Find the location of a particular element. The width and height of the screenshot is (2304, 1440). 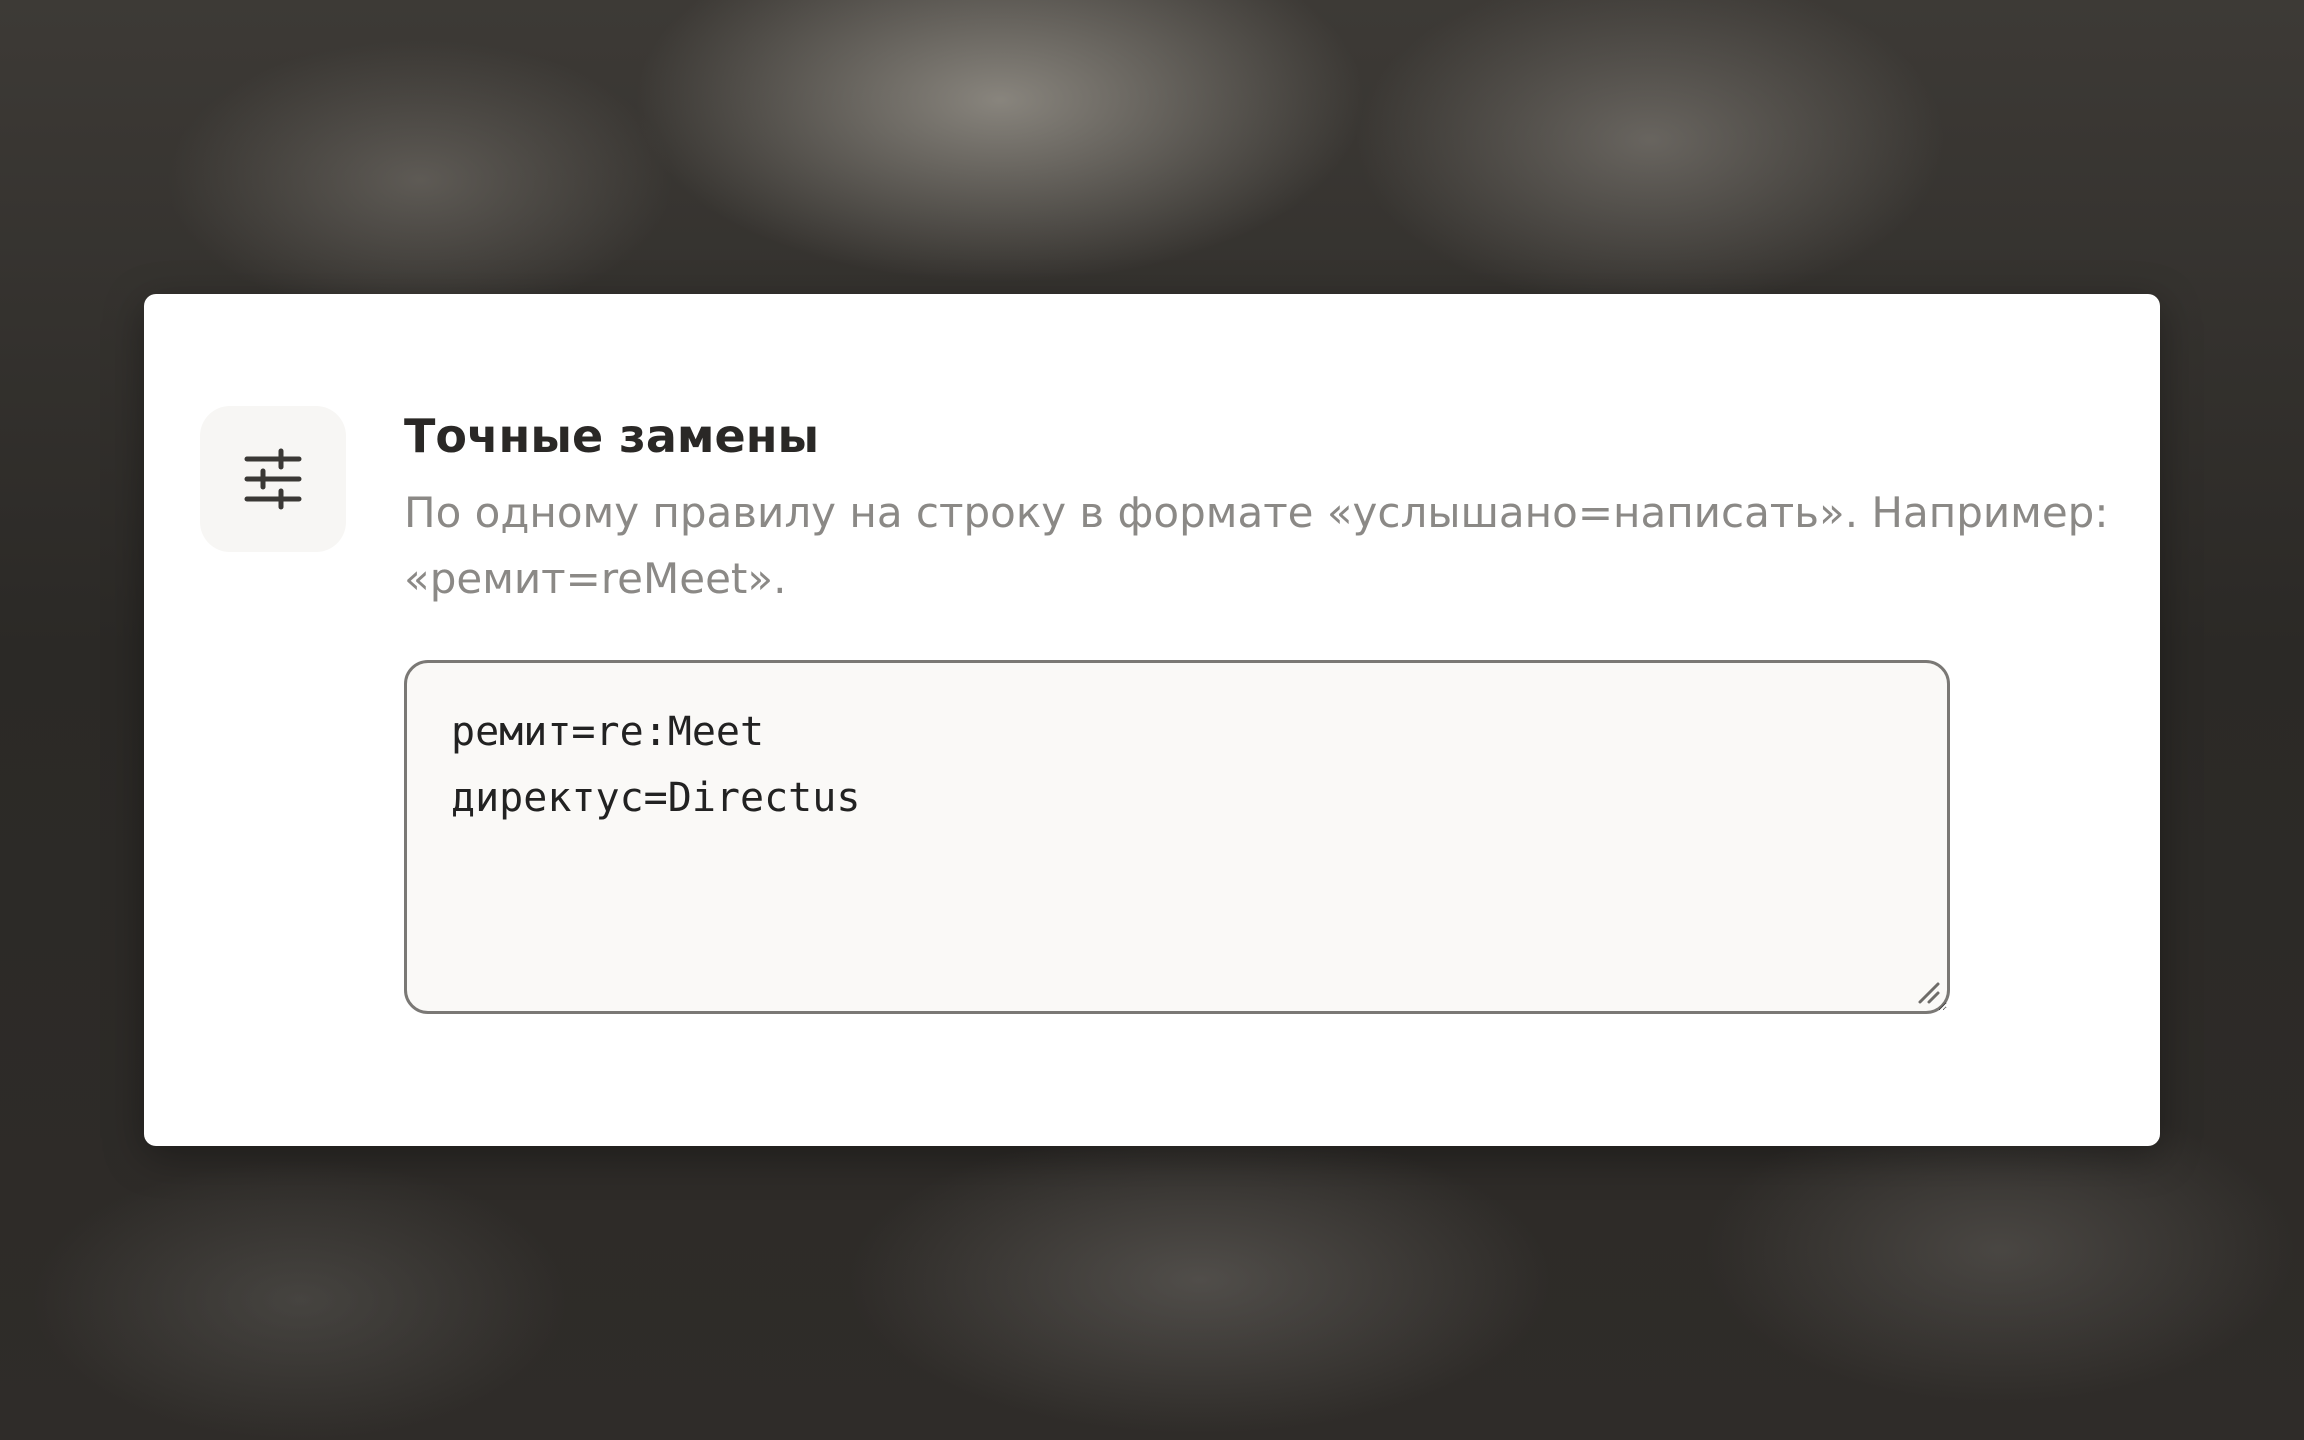

setting-icon-tile is located at coordinates (273, 479).